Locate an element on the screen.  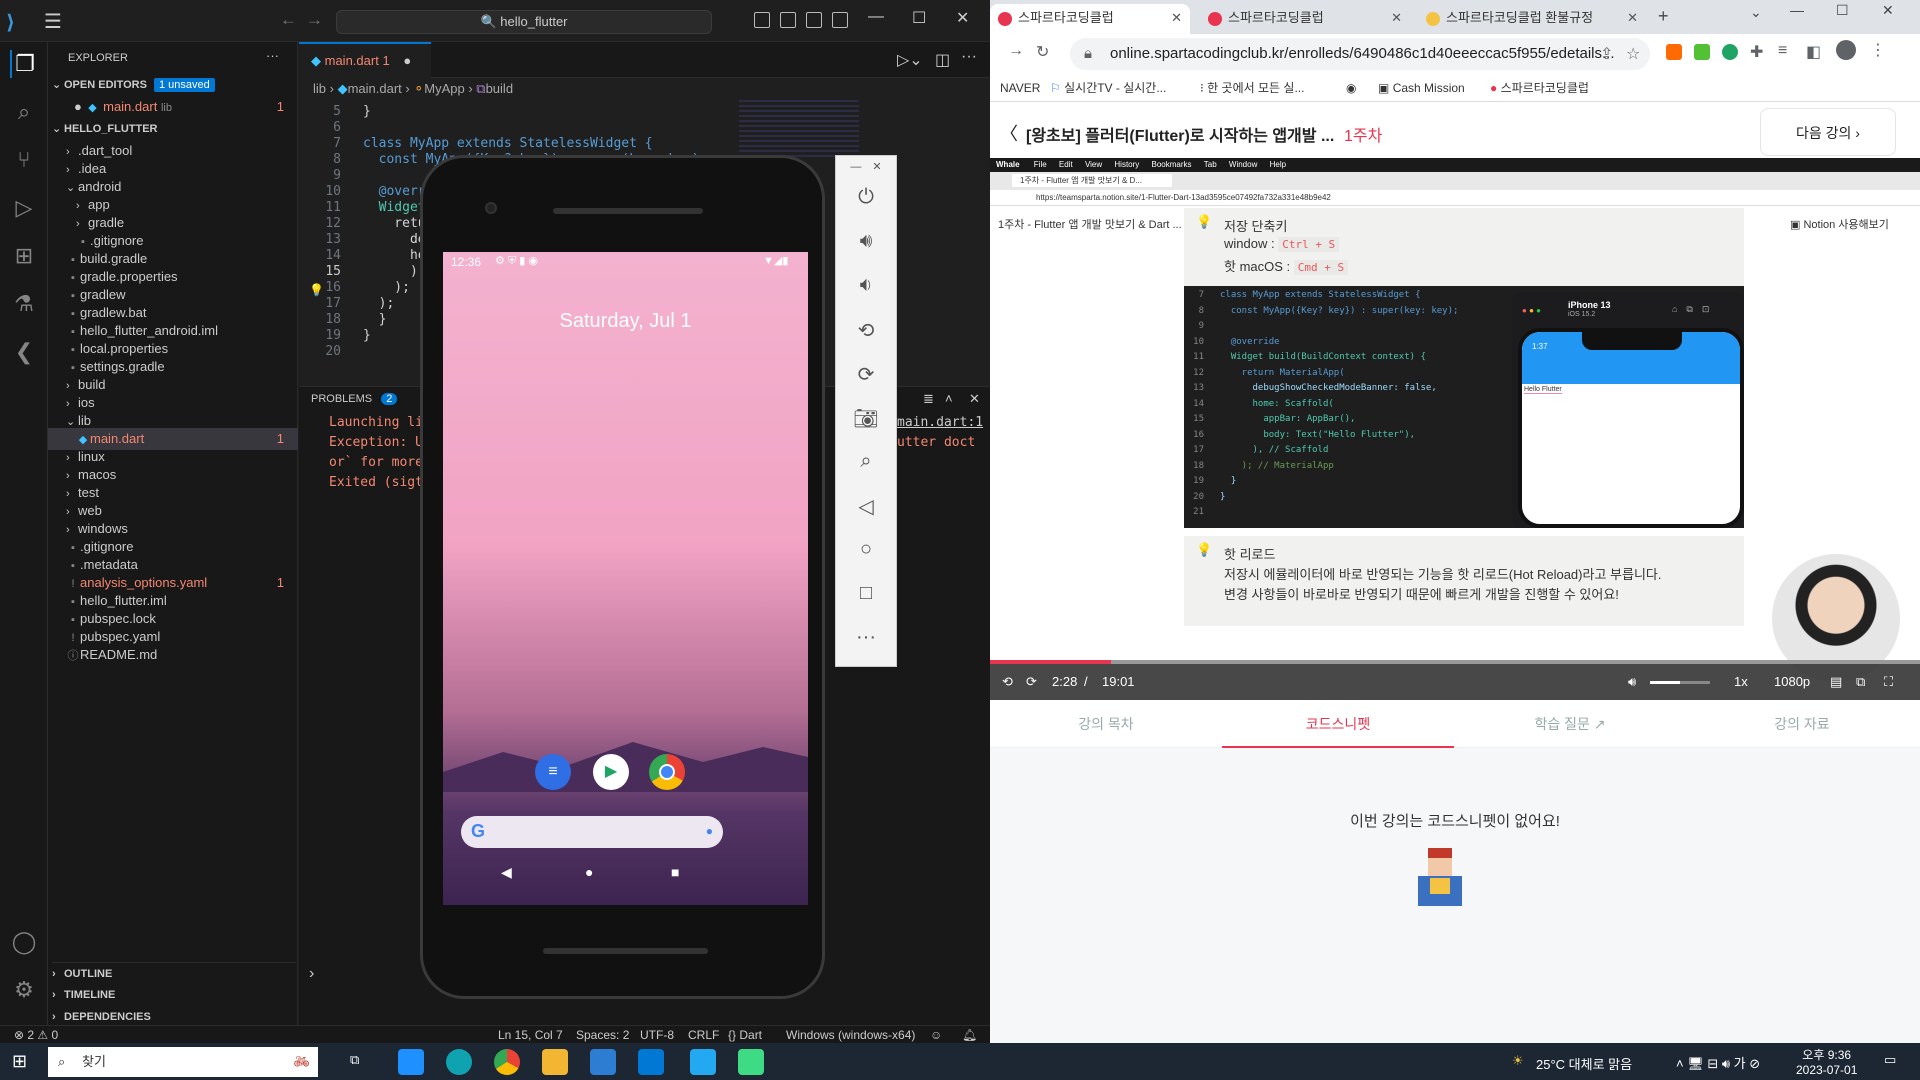
taskbar-search: ⌕ 찾기 🚲︎ is located at coordinates (183, 1062).